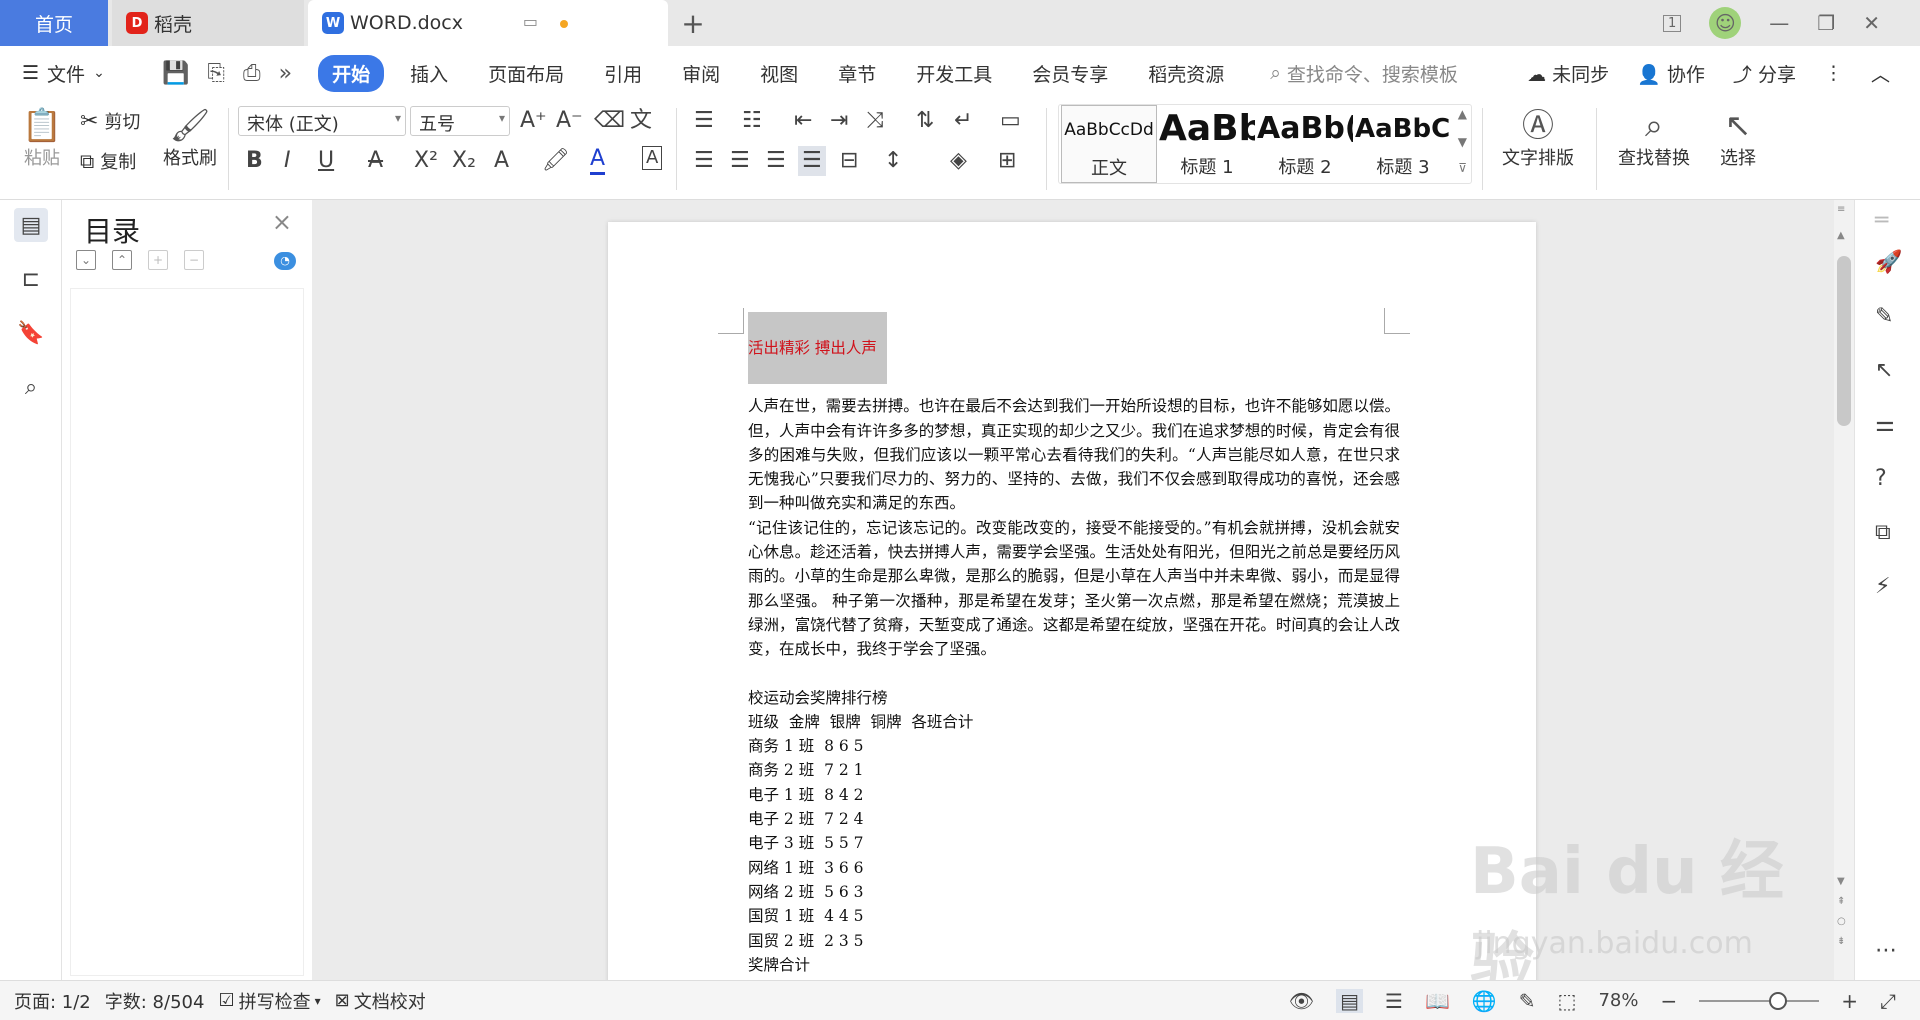 This screenshot has width=1920, height=1020. What do you see at coordinates (31, 225) in the screenshot?
I see `toc-panel-icon: ▤` at bounding box center [31, 225].